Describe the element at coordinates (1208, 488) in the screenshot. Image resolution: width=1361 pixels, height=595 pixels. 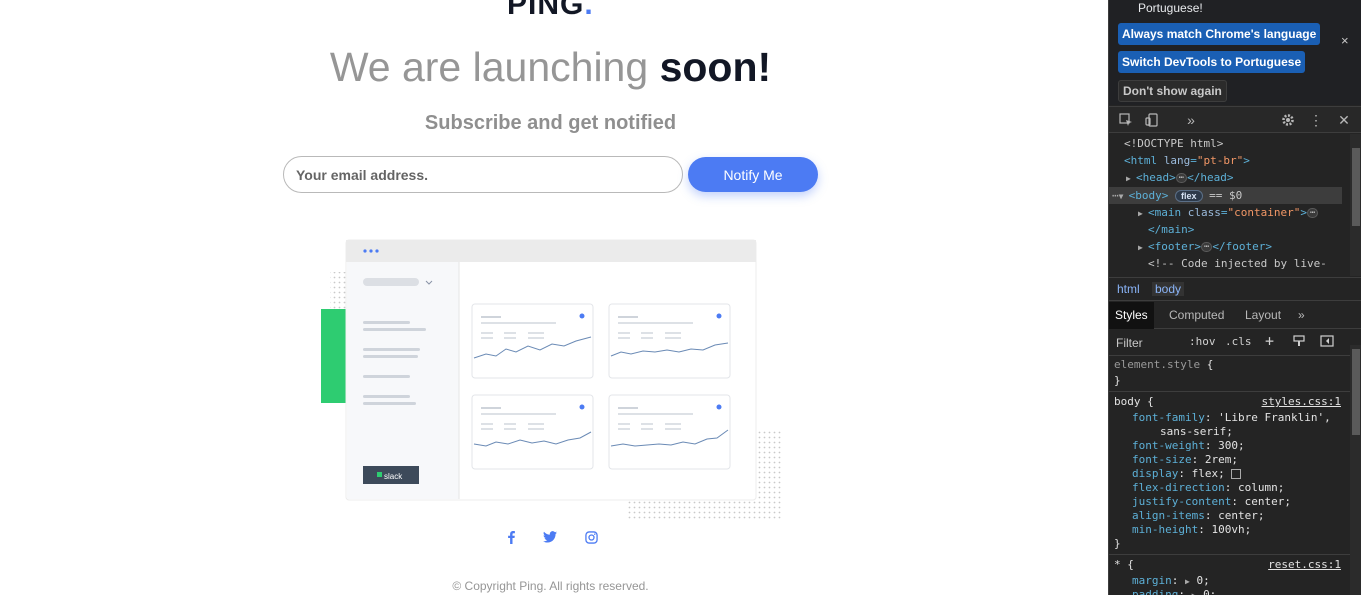
I see `css-property: flex-direction: column;` at that location.